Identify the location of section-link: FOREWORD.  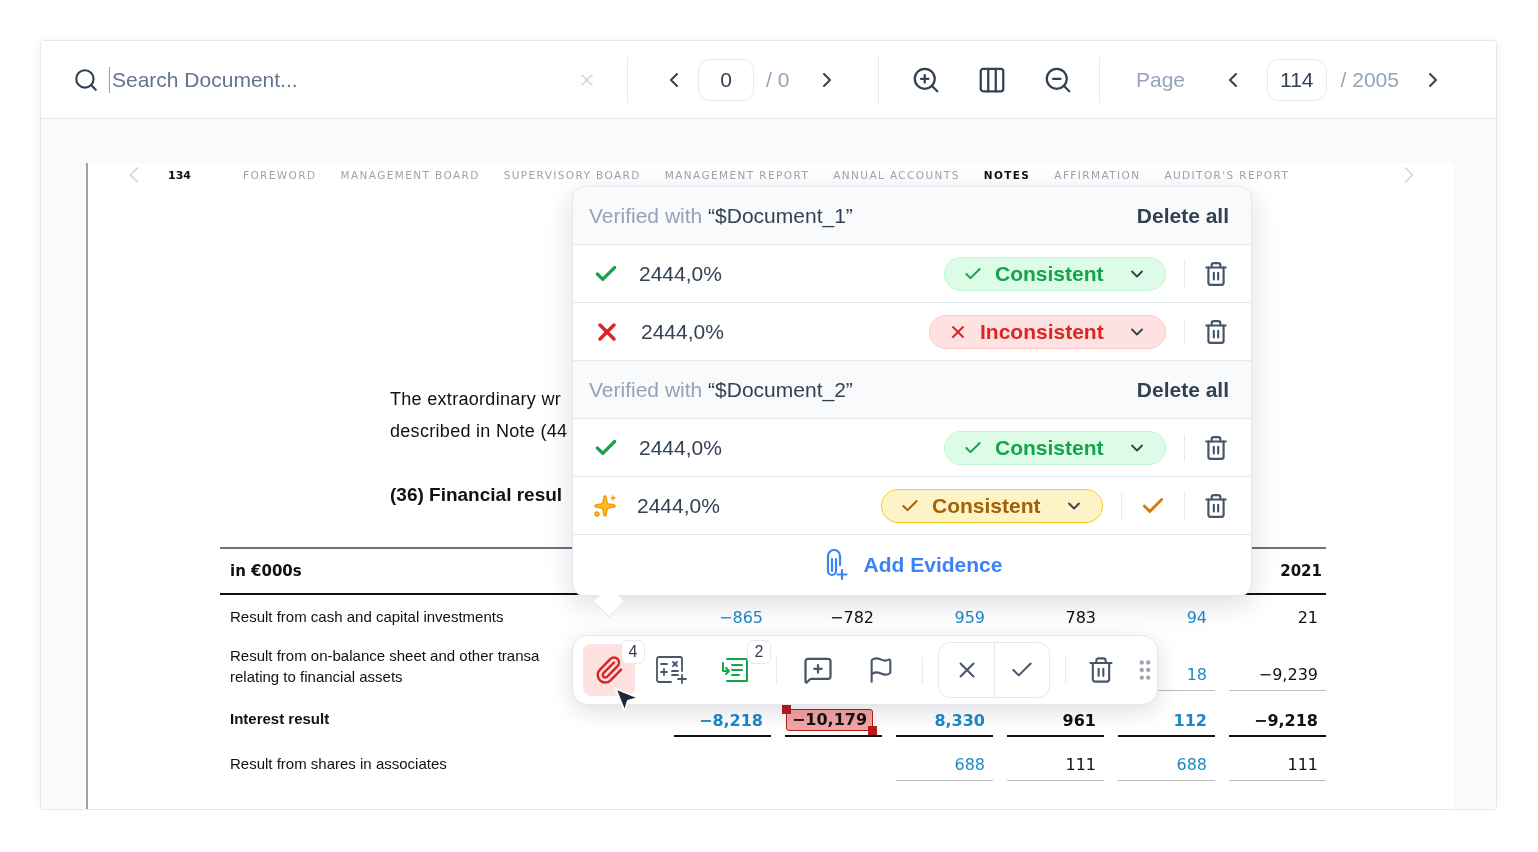
(279, 175).